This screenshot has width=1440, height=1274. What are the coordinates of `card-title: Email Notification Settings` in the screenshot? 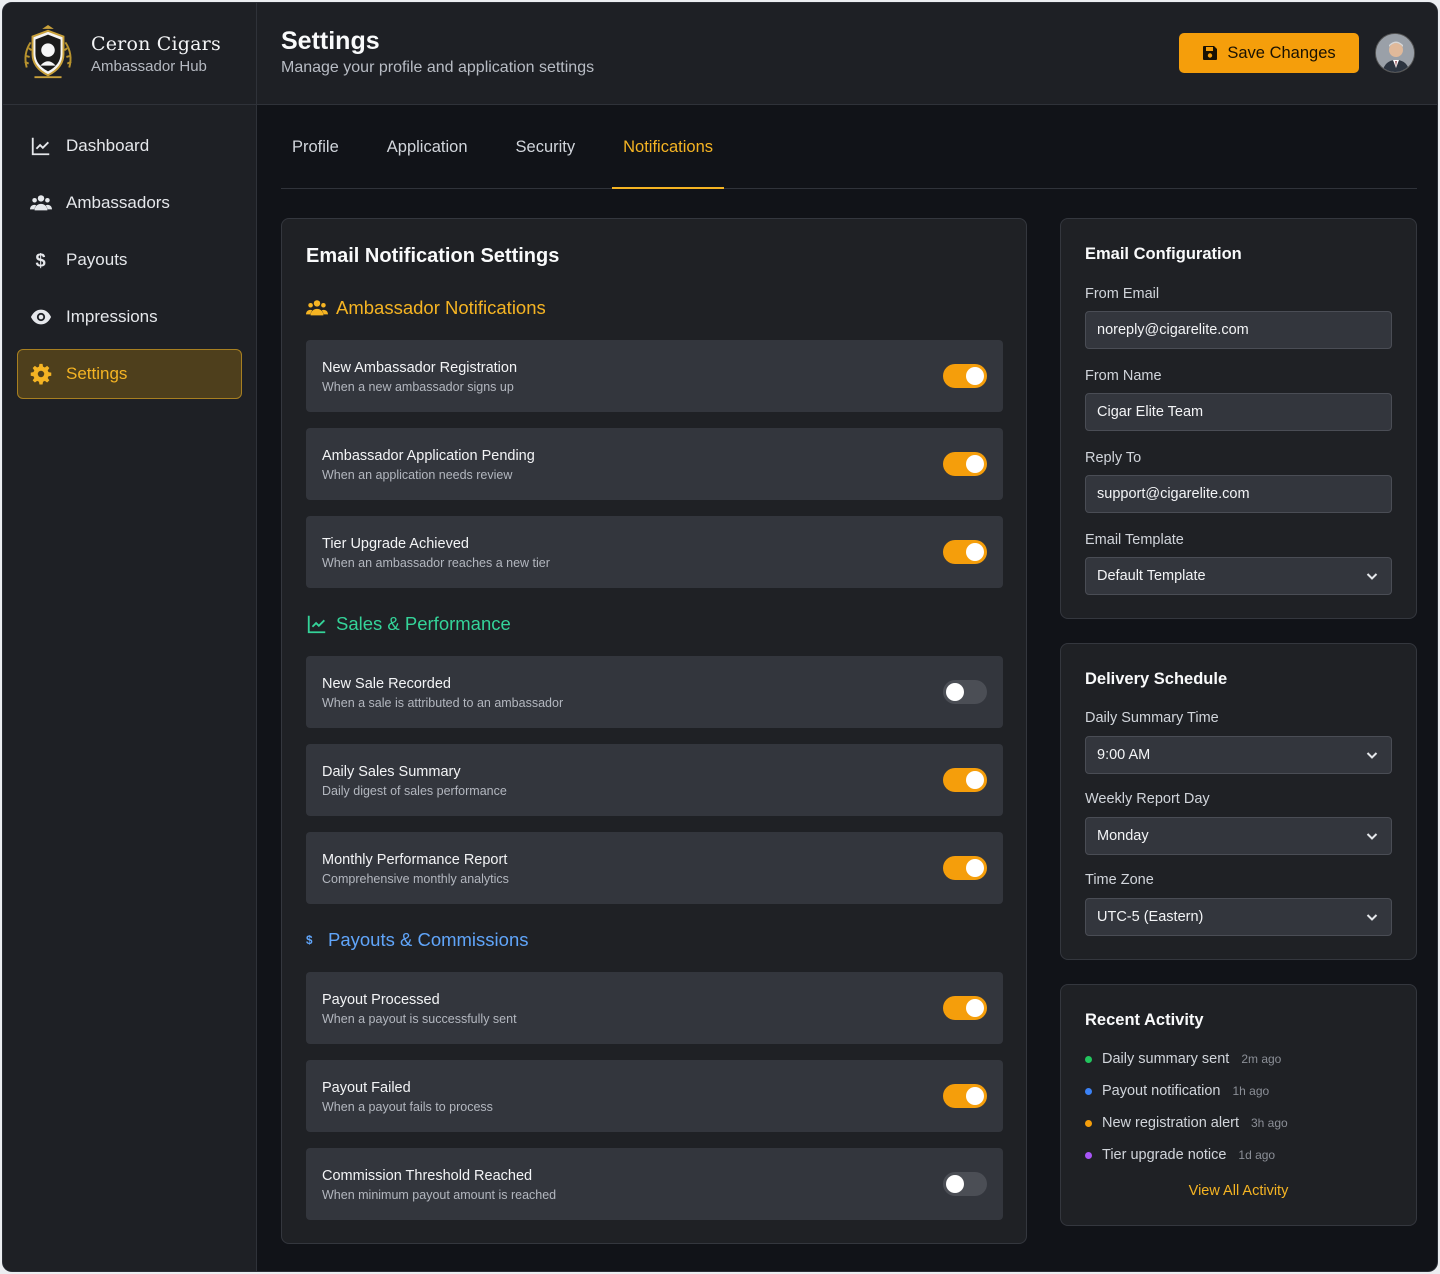 It's located at (433, 256).